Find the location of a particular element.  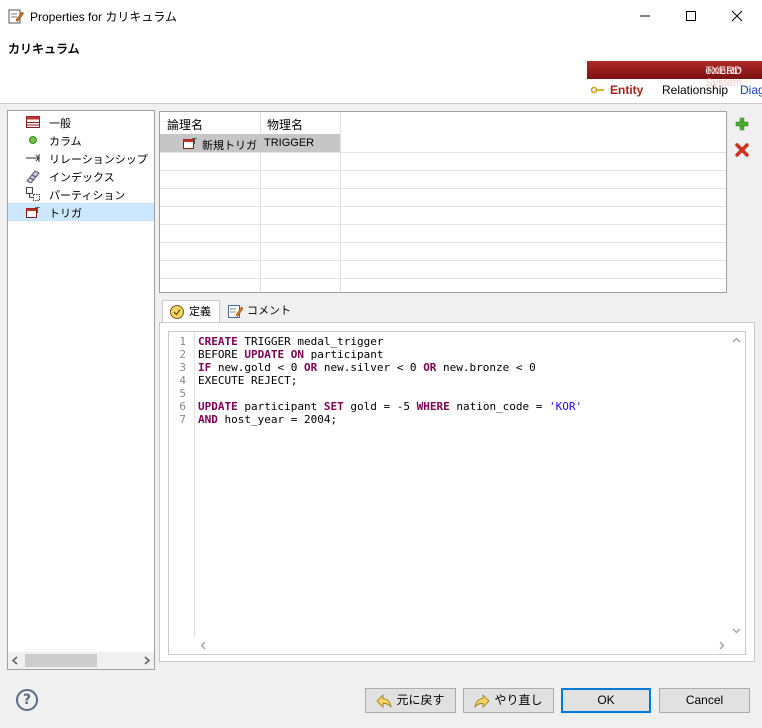

scroll-up-icon is located at coordinates (736, 340).